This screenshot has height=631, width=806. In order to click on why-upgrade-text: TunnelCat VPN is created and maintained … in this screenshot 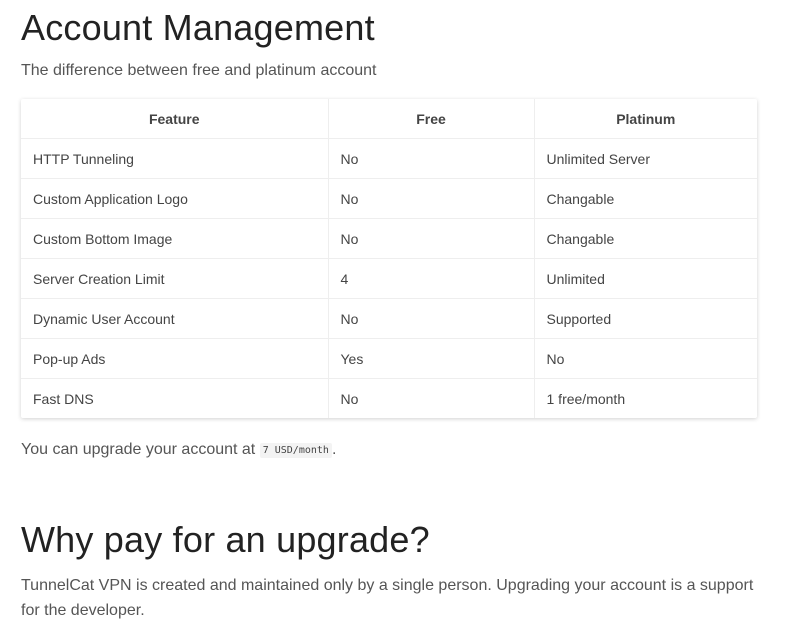, I will do `click(387, 598)`.